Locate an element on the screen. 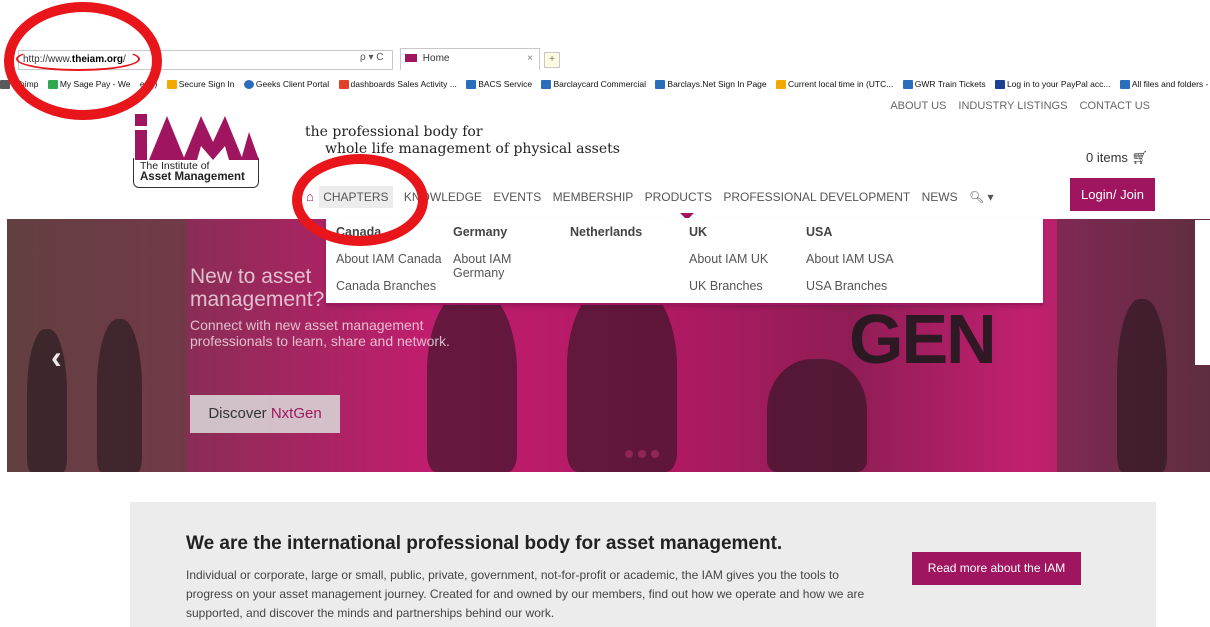 This screenshot has width=1210, height=627. nav-products: PRODUCTS is located at coordinates (678, 197).